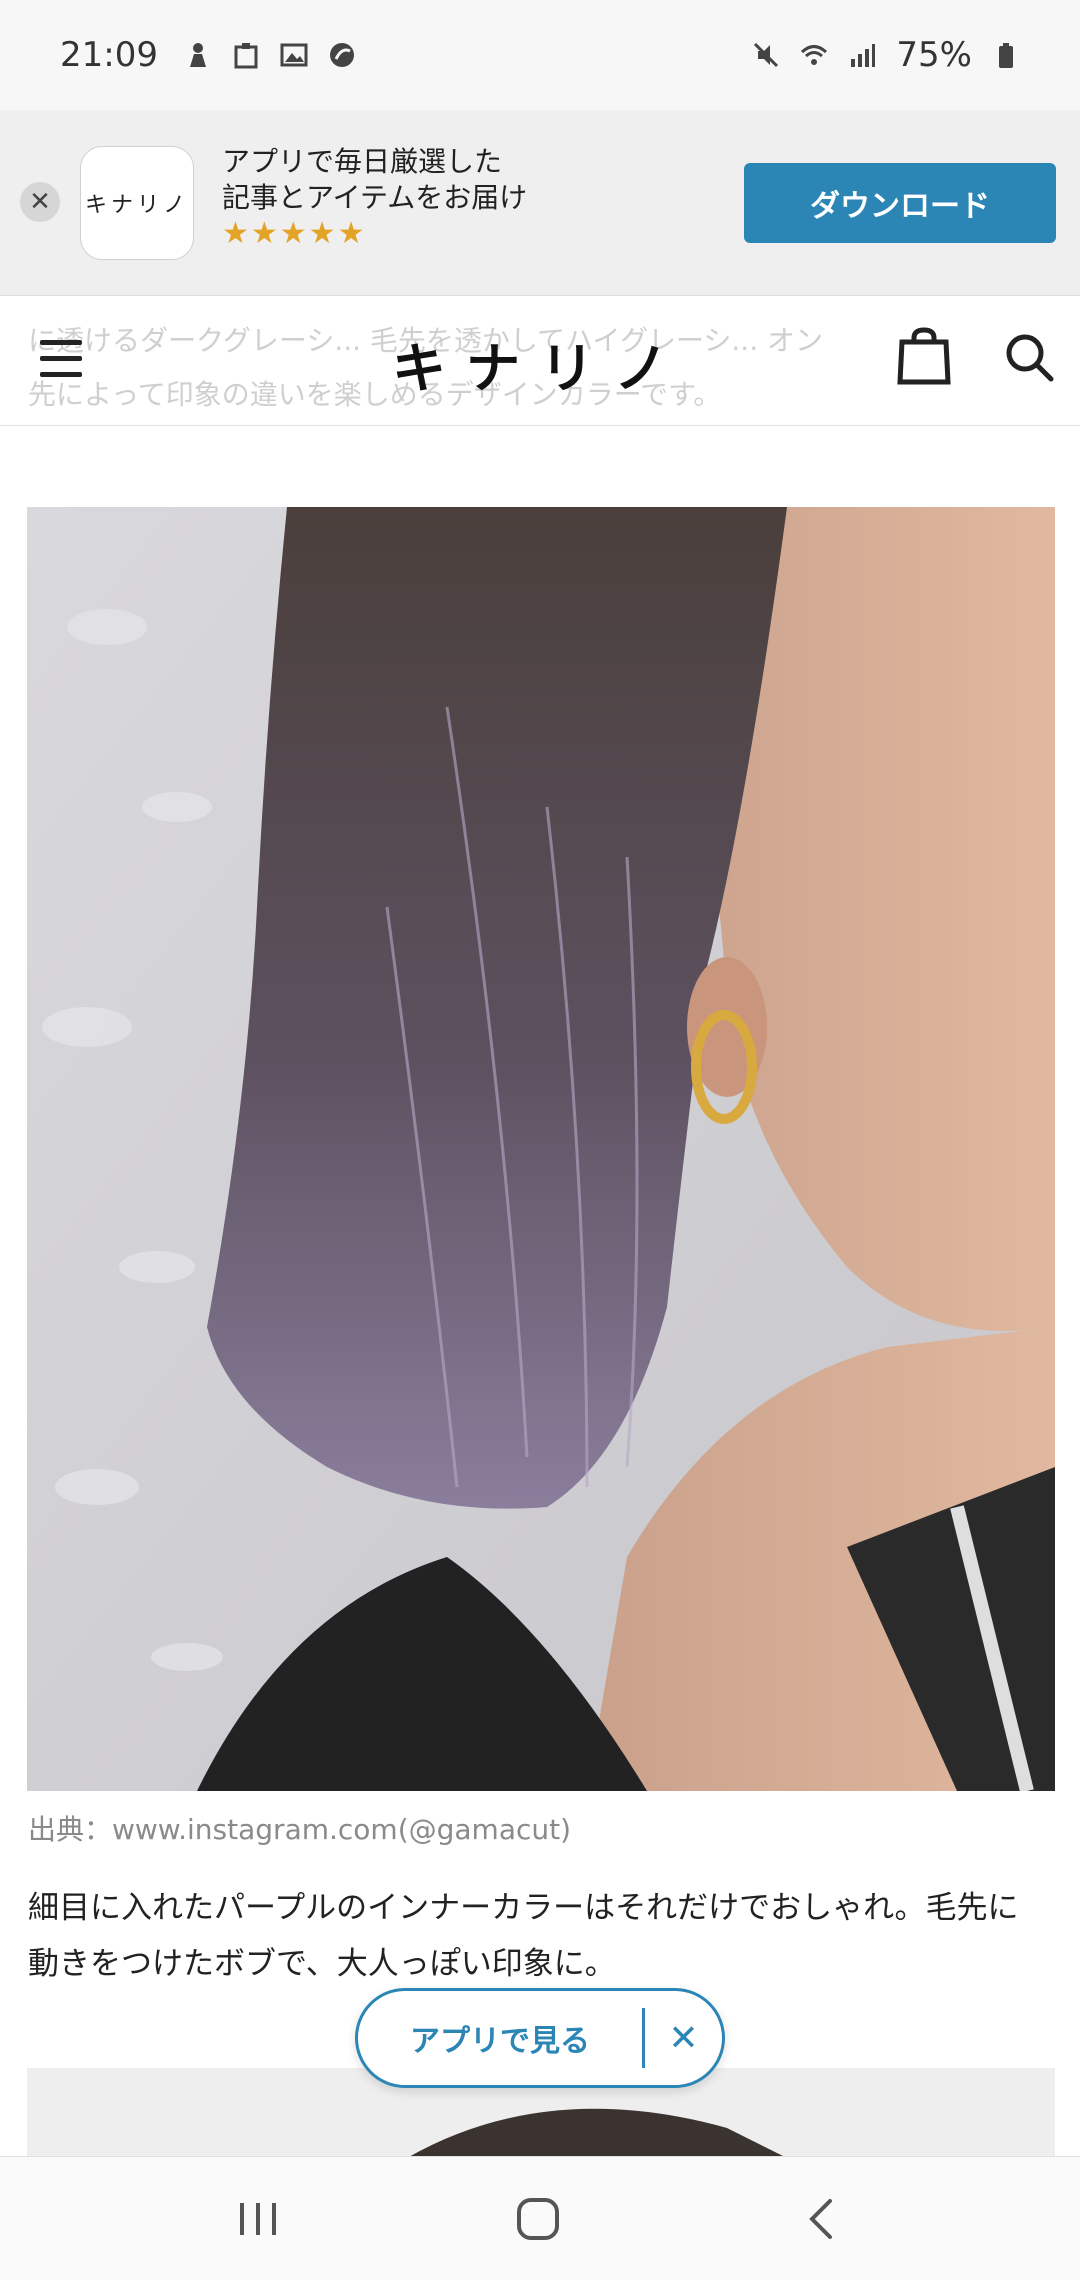  What do you see at coordinates (137, 203) in the screenshot?
I see `app-logo: キナリノ` at bounding box center [137, 203].